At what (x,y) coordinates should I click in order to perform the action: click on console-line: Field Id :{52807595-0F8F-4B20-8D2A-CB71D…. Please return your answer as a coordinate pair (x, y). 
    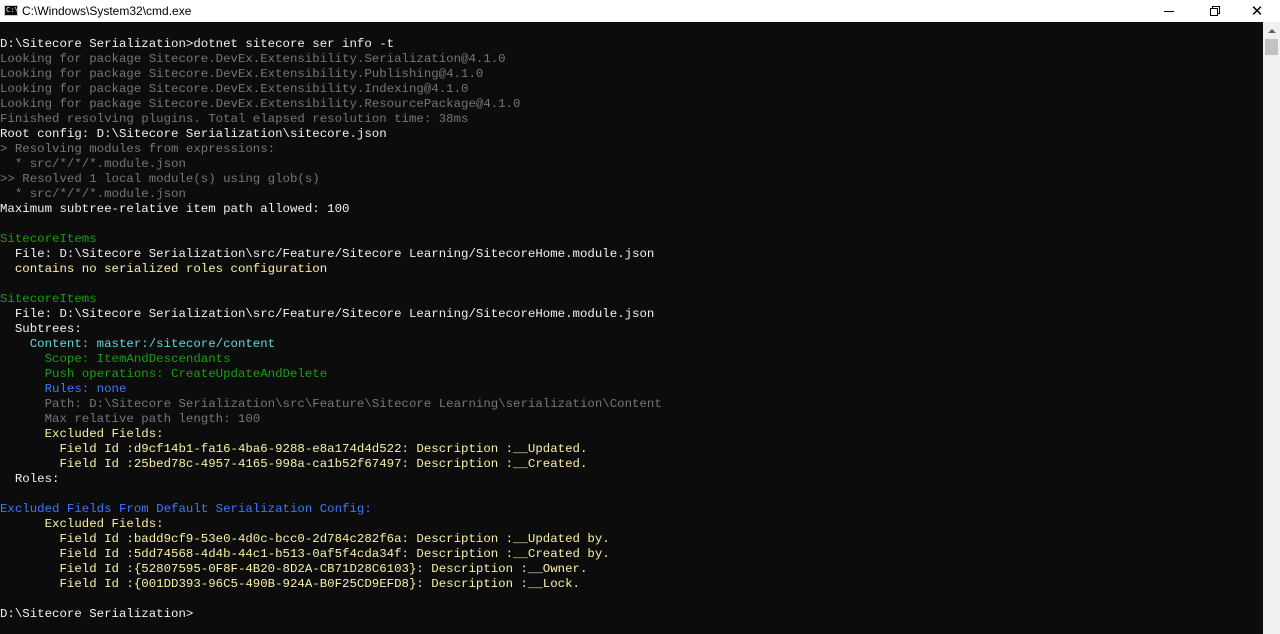
    Looking at the image, I should click on (294, 569).